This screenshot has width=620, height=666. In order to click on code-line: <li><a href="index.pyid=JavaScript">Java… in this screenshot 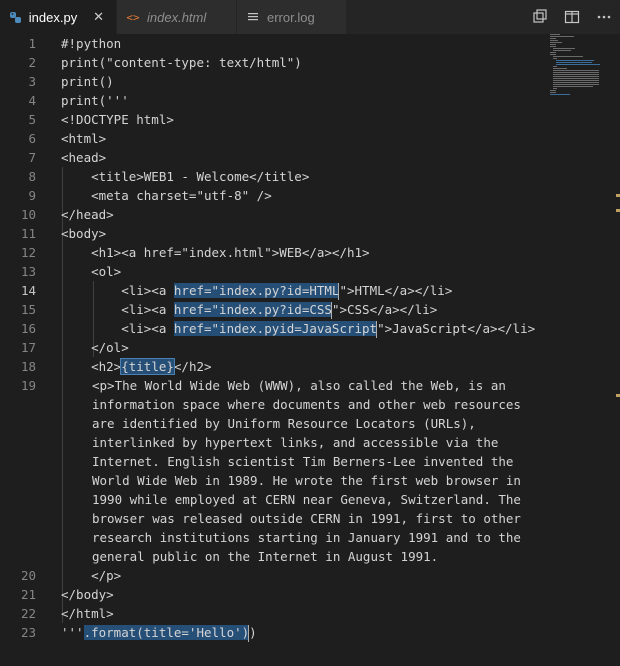, I will do `click(298, 328)`.